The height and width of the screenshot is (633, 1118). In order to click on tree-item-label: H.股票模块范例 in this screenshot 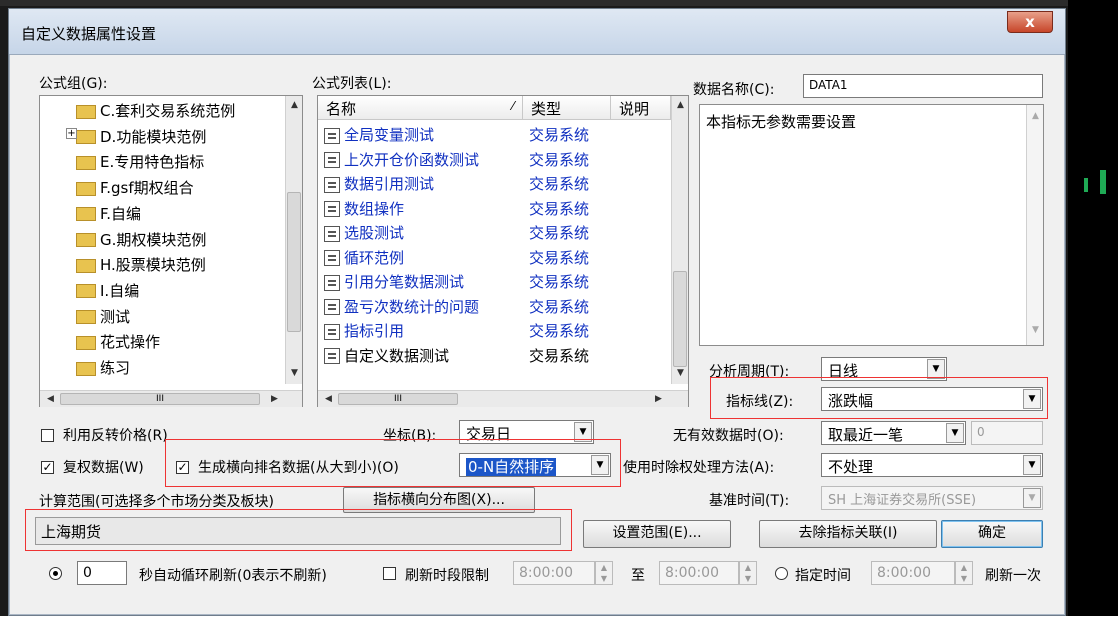, I will do `click(153, 265)`.